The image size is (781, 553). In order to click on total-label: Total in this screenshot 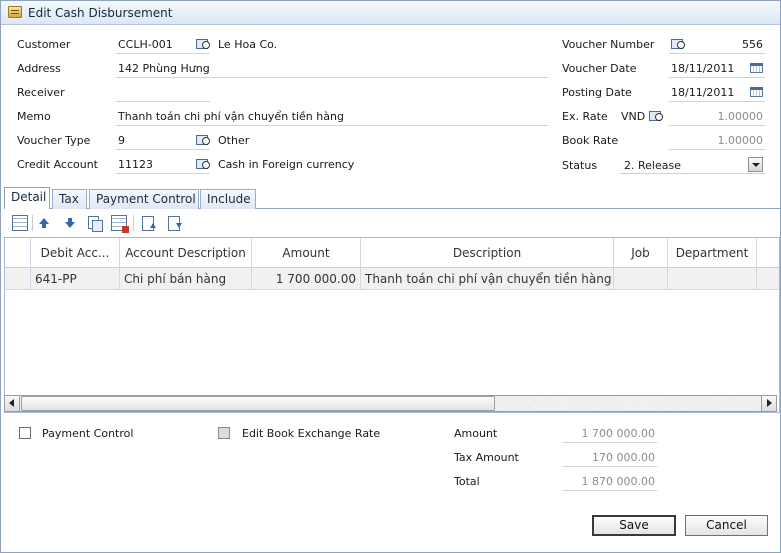, I will do `click(467, 481)`.